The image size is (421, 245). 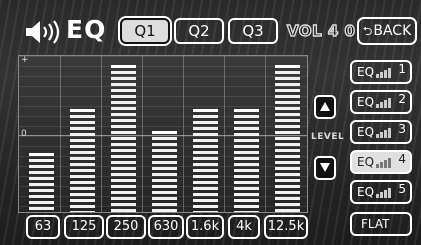 What do you see at coordinates (25, 60) in the screenshot?
I see `plus-mark: +` at bounding box center [25, 60].